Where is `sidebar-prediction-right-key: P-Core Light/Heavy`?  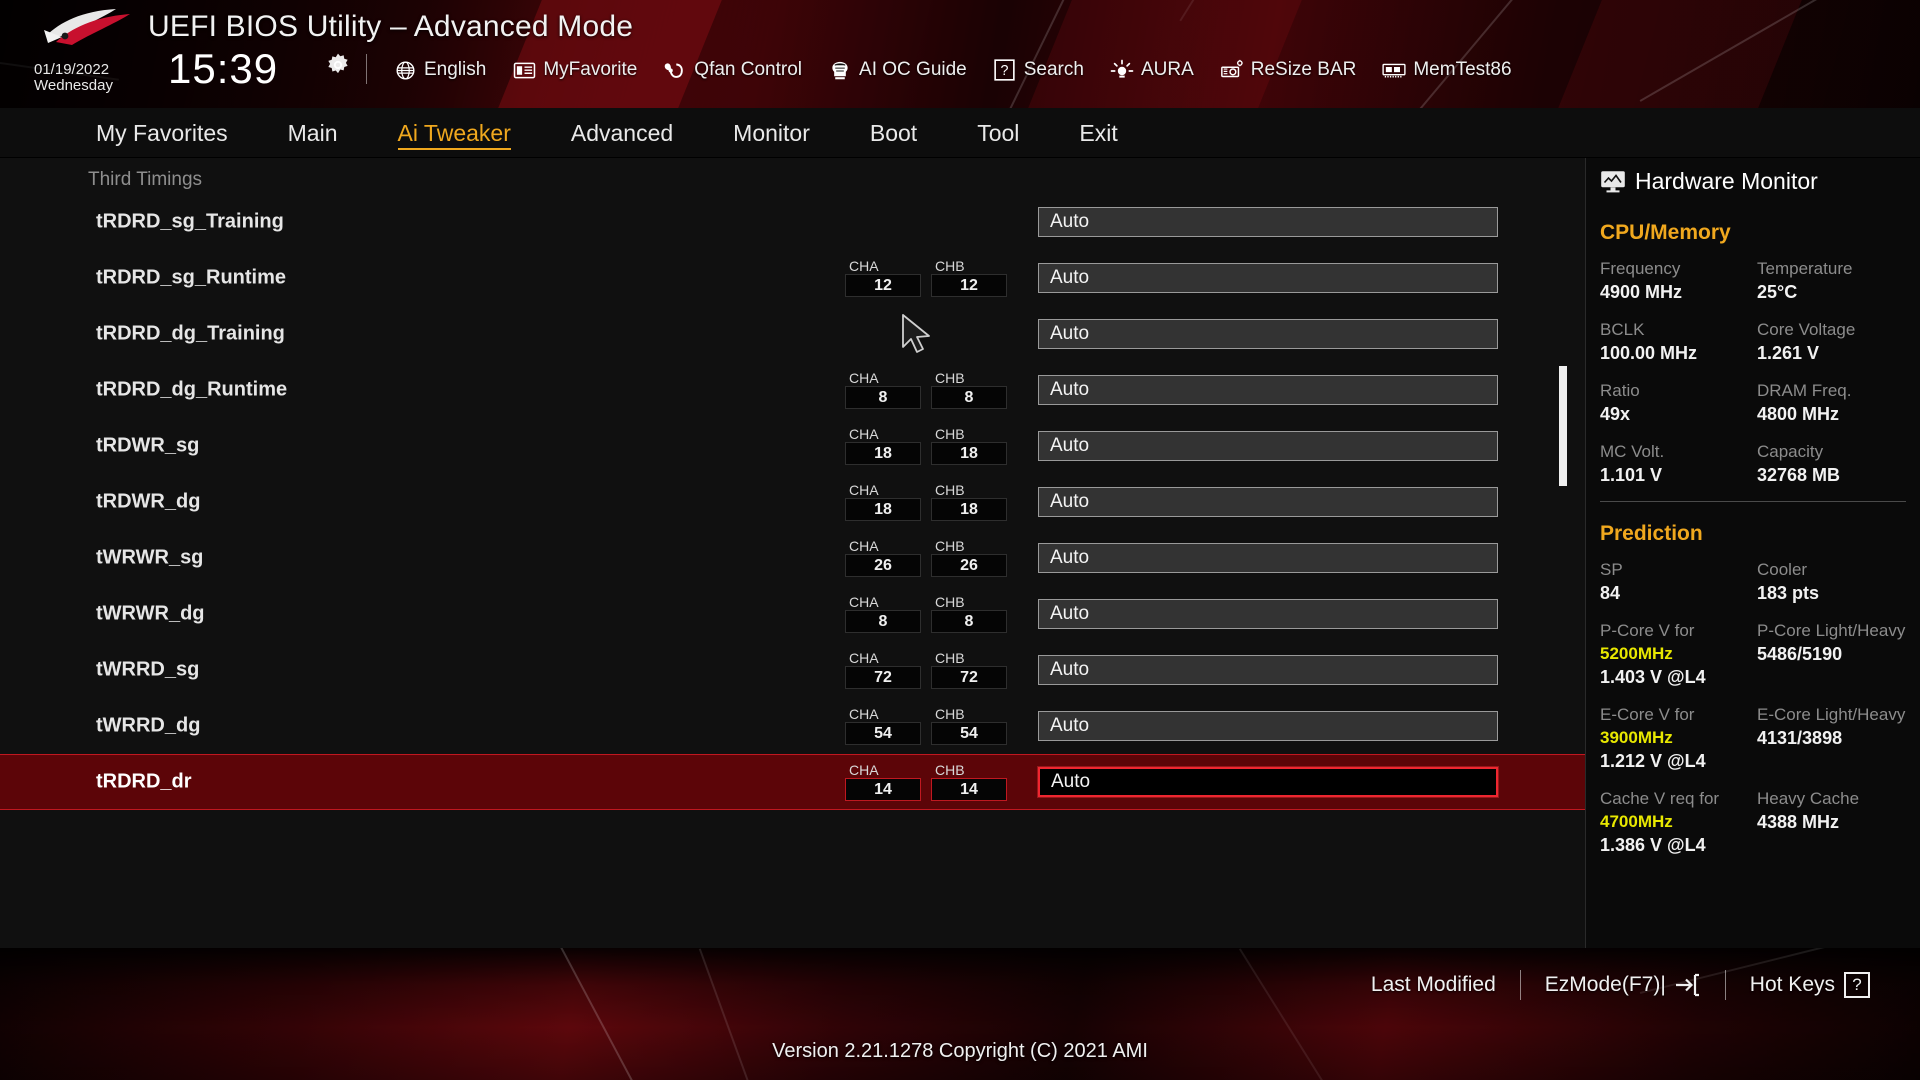 sidebar-prediction-right-key: P-Core Light/Heavy is located at coordinates (1831, 630).